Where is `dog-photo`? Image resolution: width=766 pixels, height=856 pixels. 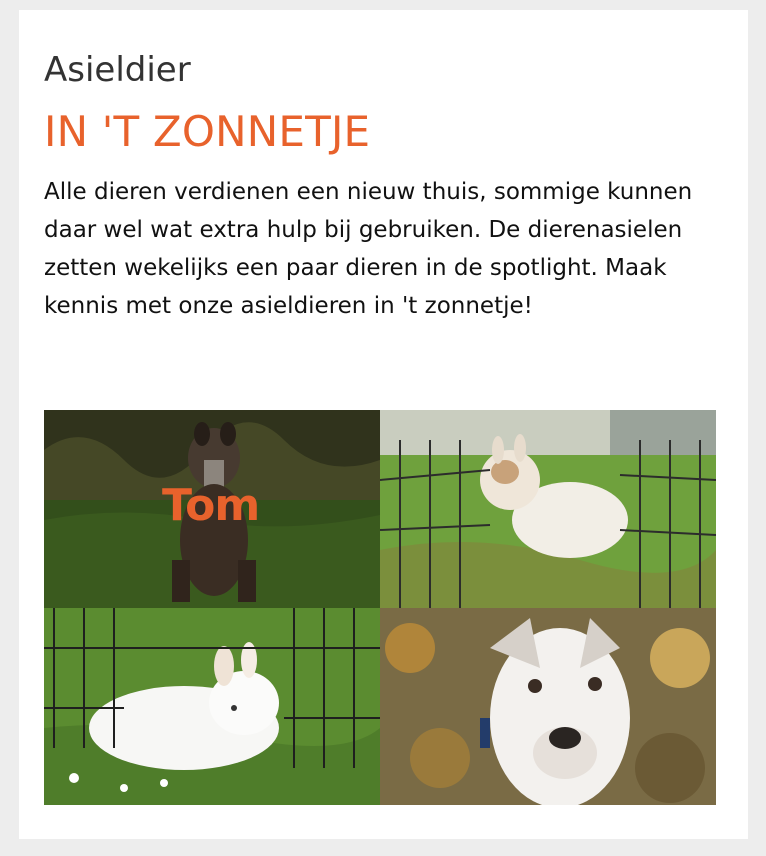
dog-photo is located at coordinates (548, 706).